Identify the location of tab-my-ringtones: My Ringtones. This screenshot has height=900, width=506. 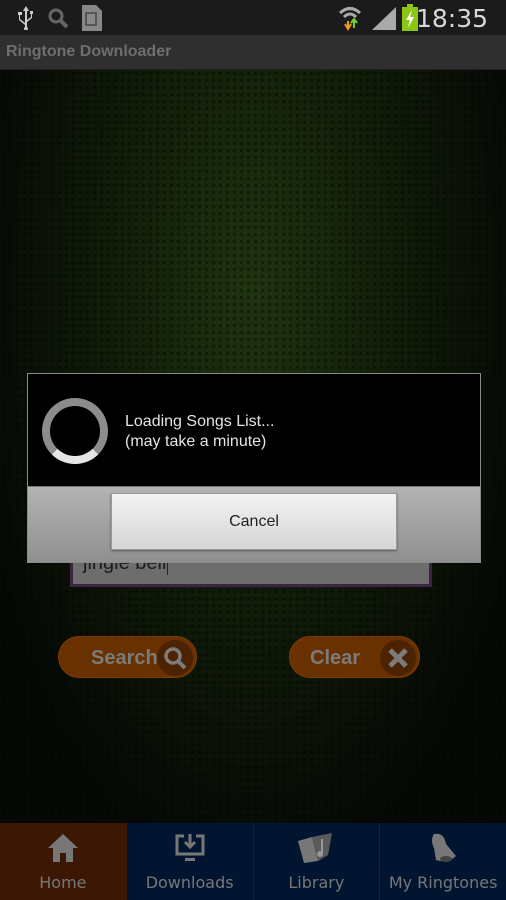
(442, 861).